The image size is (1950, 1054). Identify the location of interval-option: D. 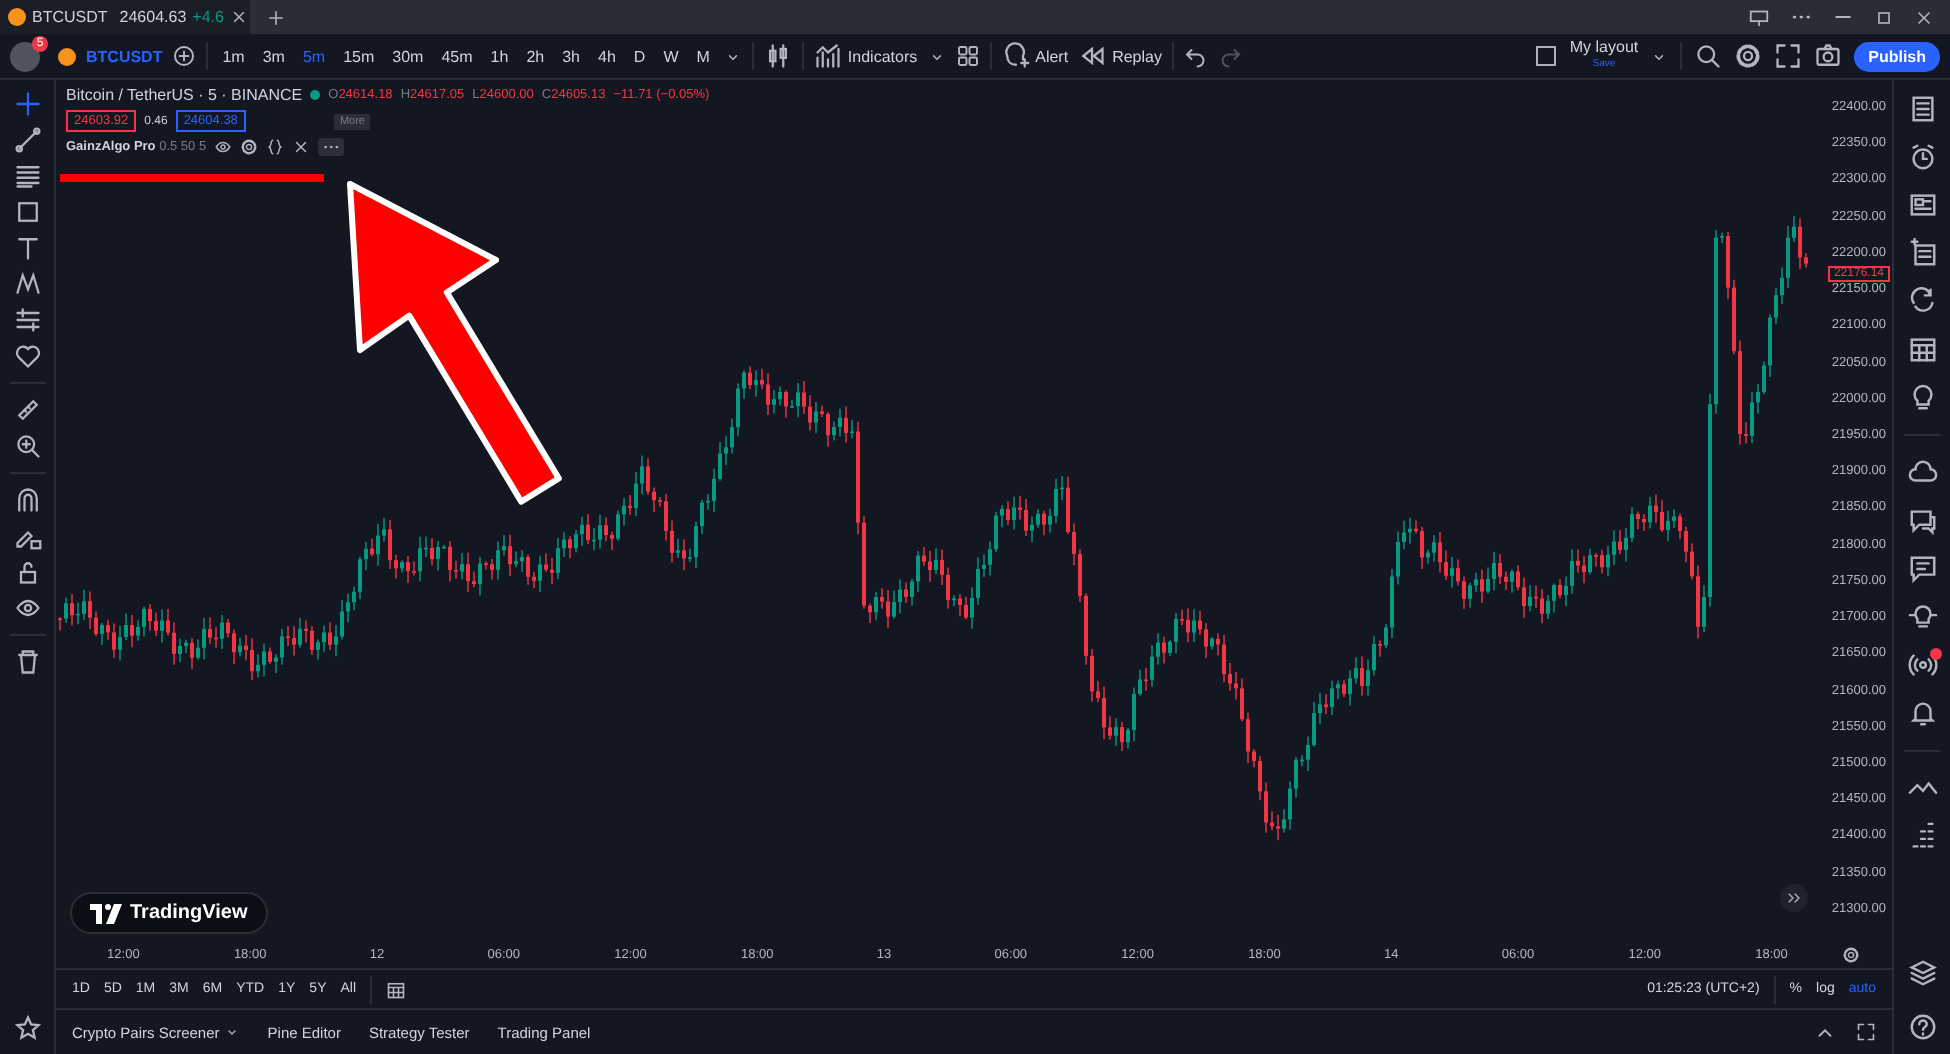
(639, 56).